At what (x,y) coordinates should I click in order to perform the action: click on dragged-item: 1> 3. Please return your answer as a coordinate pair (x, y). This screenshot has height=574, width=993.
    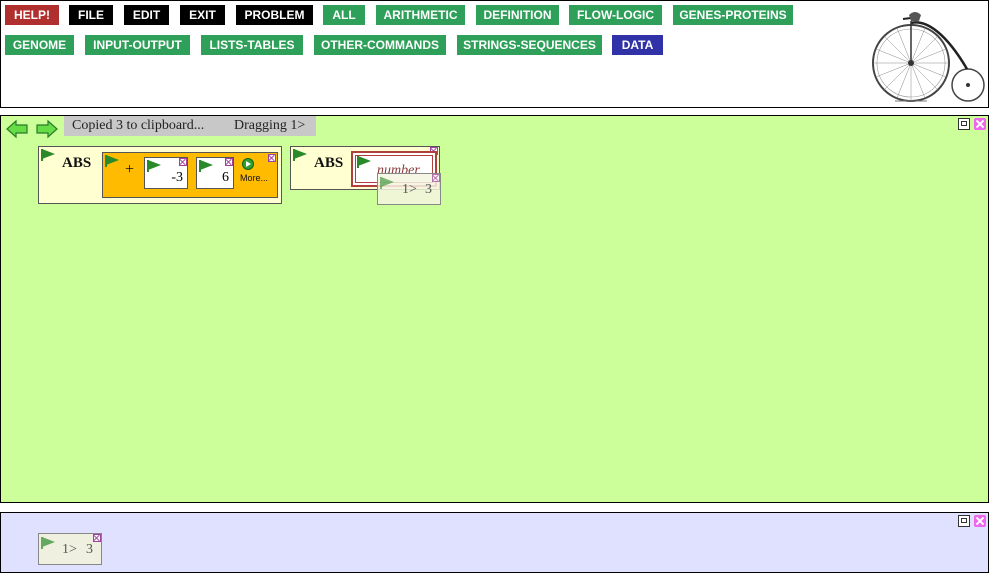
    Looking at the image, I should click on (409, 189).